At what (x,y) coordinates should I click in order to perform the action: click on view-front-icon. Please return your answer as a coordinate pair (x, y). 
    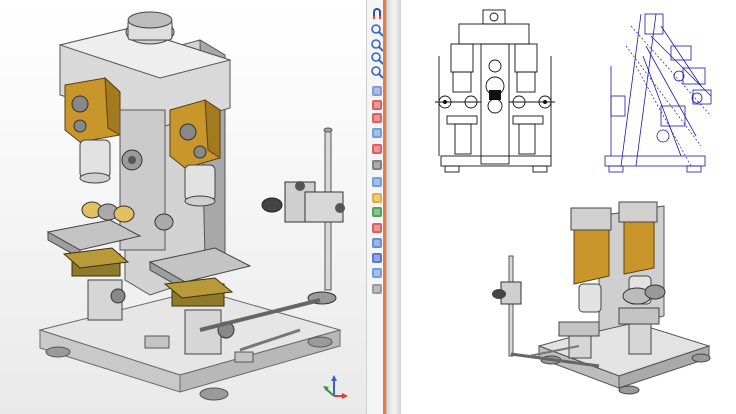
    Looking at the image, I should click on (377, 91).